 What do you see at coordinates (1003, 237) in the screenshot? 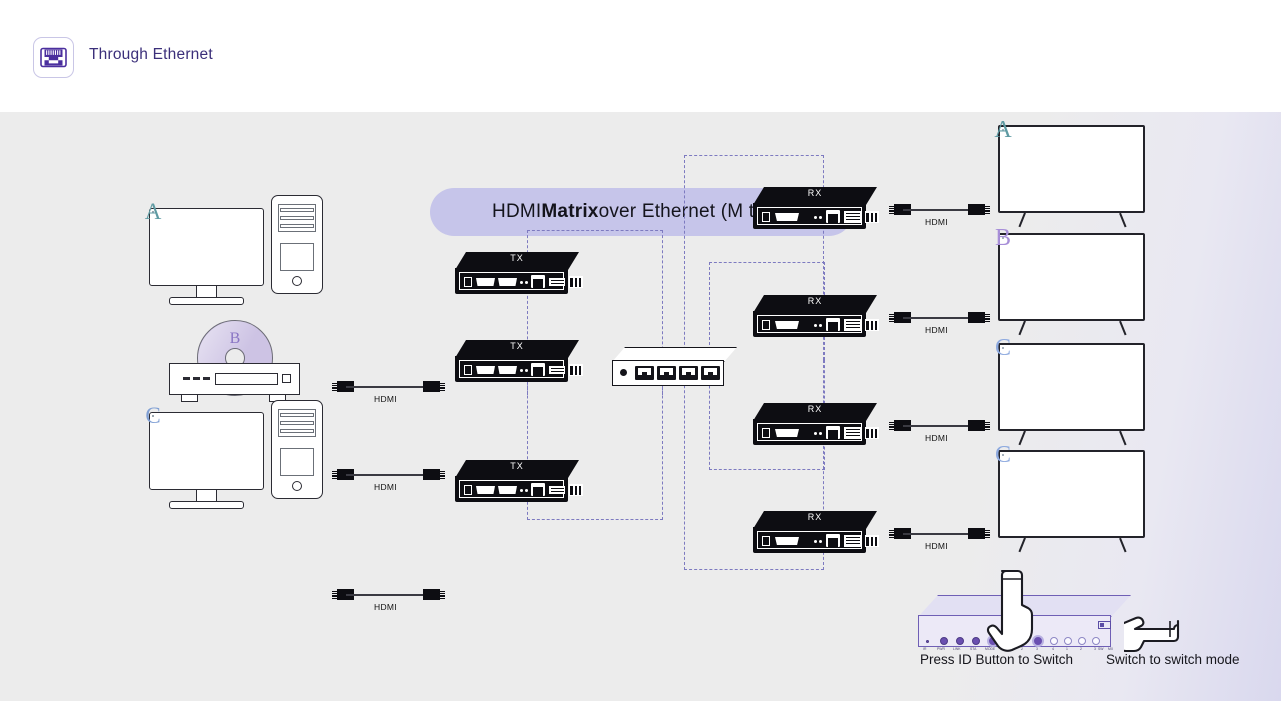
I see `screen-letter: B` at bounding box center [1003, 237].